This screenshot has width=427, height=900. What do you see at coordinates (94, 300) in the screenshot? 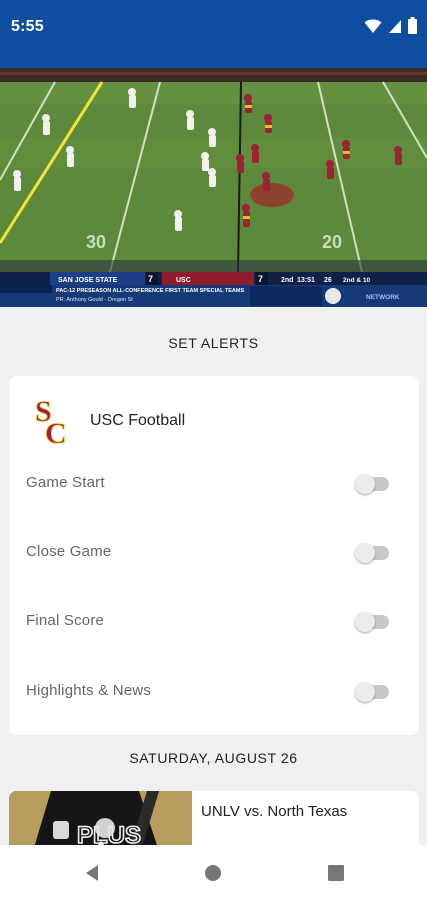
I see `ticker-subtitle: PR: Anthony Gould - Oregon St` at bounding box center [94, 300].